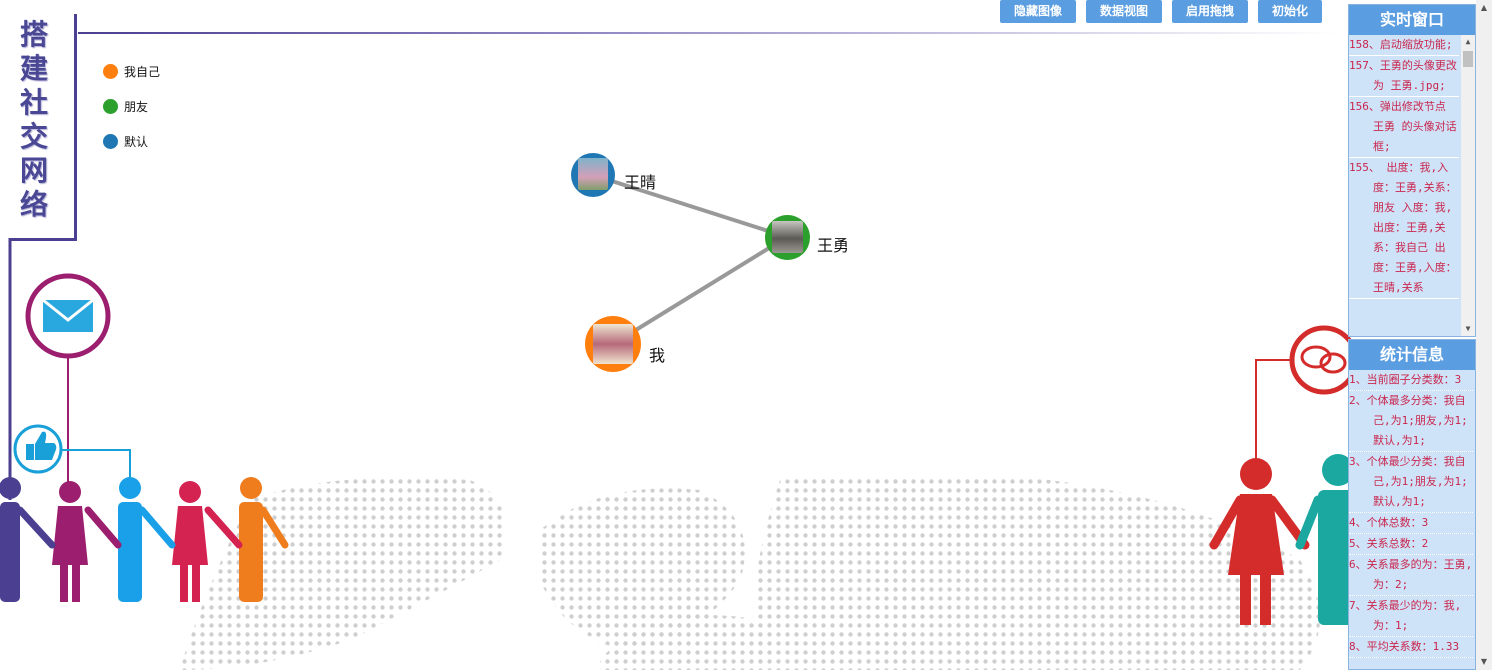 The width and height of the screenshot is (1492, 670). What do you see at coordinates (1411, 647) in the screenshot?
I see `stat-entry: 8、平均关系数：1.33` at bounding box center [1411, 647].